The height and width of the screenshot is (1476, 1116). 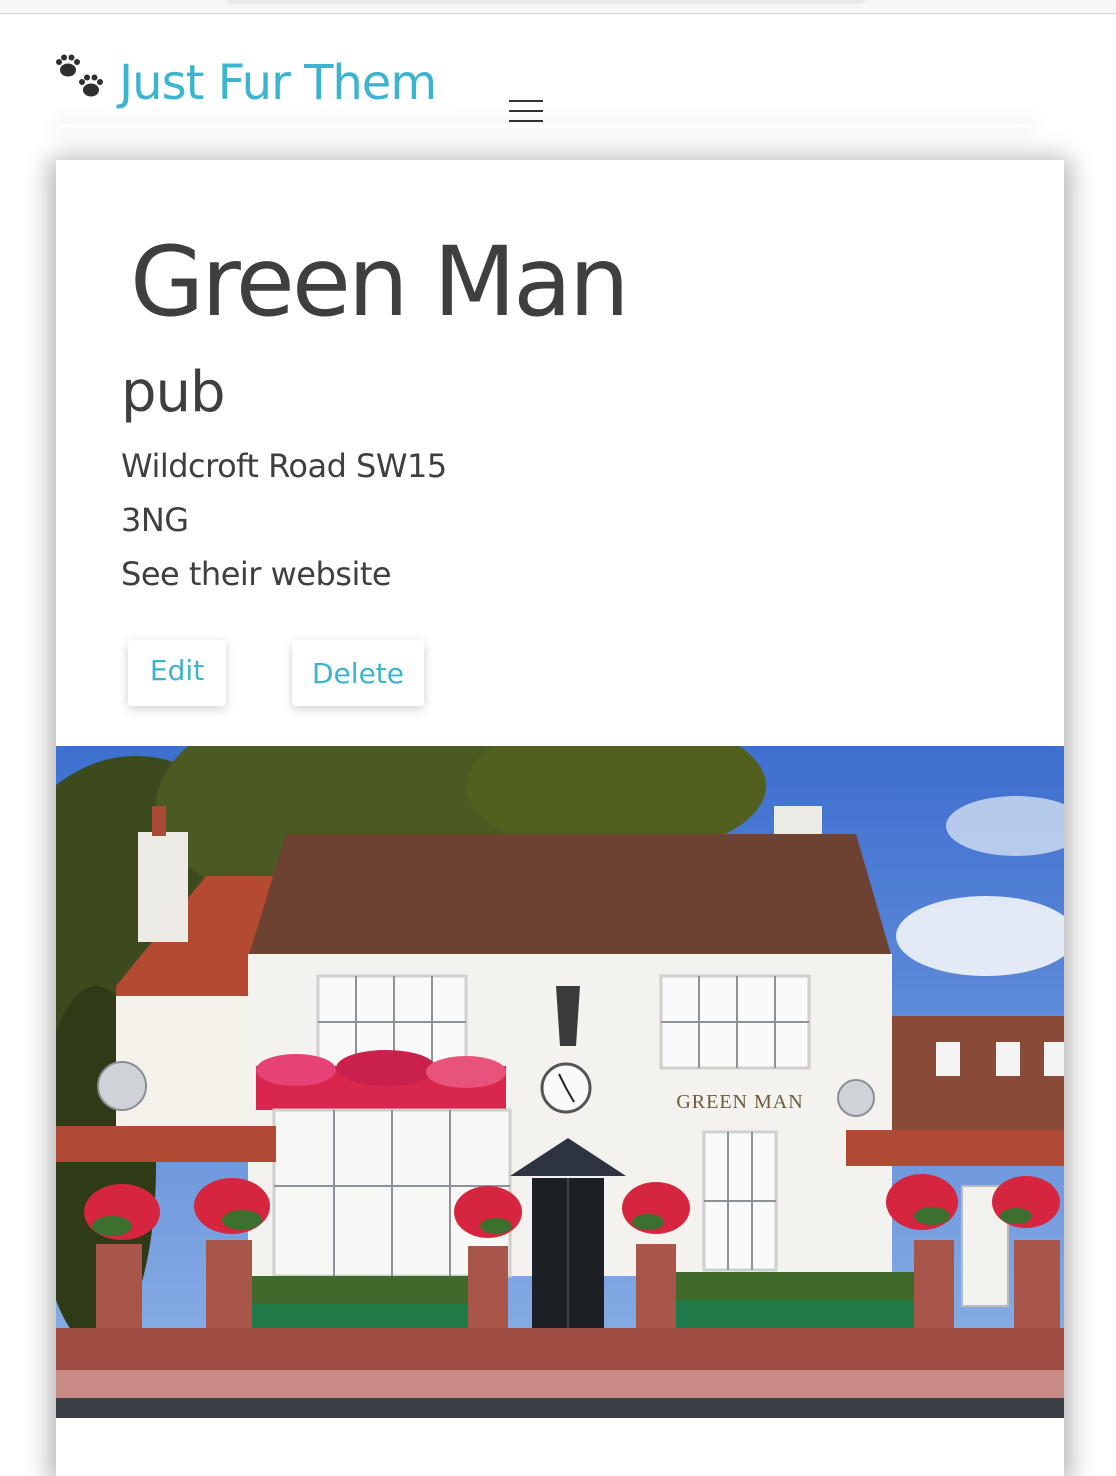 What do you see at coordinates (155, 520) in the screenshot?
I see `venue-address-line-2: 3NG` at bounding box center [155, 520].